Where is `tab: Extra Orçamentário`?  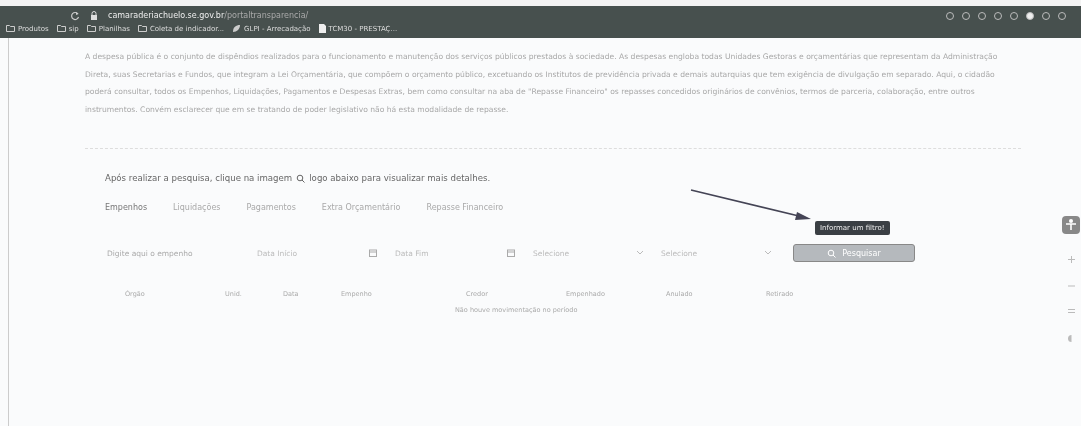 tab: Extra Orçamentário is located at coordinates (361, 207).